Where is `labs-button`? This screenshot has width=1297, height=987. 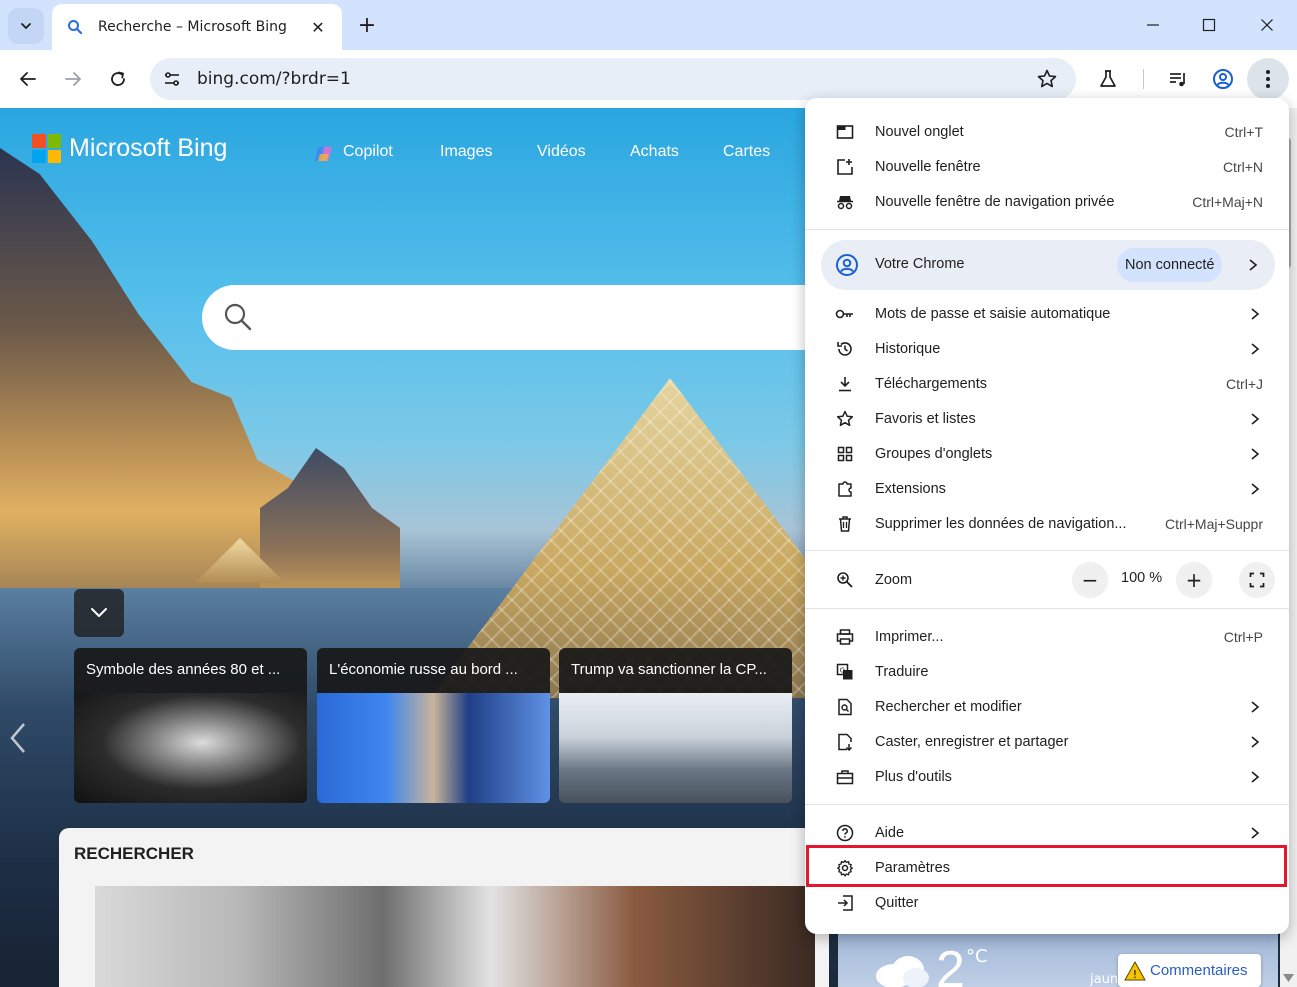
labs-button is located at coordinates (1108, 79).